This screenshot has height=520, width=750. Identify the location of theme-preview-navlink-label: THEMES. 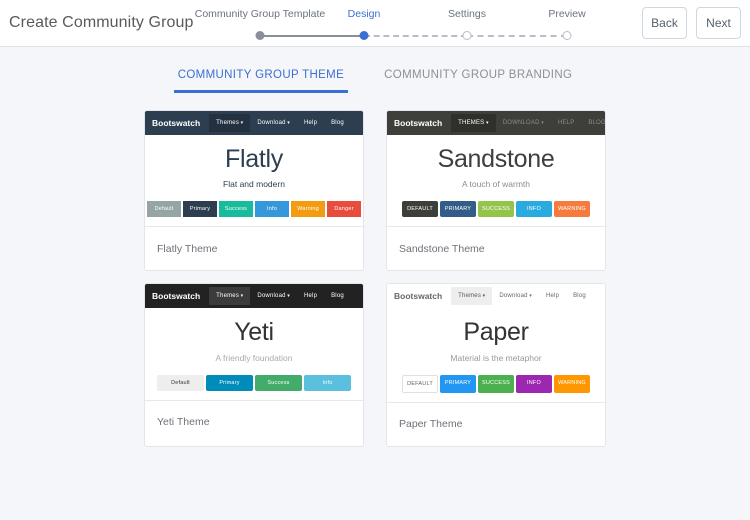
(471, 123).